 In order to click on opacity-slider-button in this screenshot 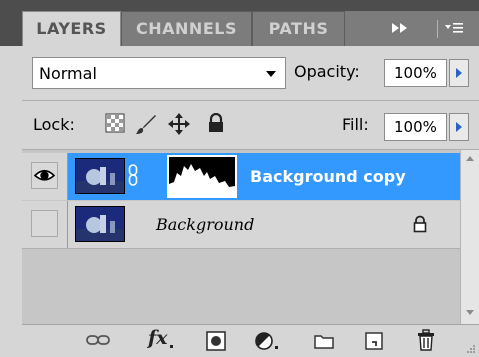, I will do `click(459, 73)`.